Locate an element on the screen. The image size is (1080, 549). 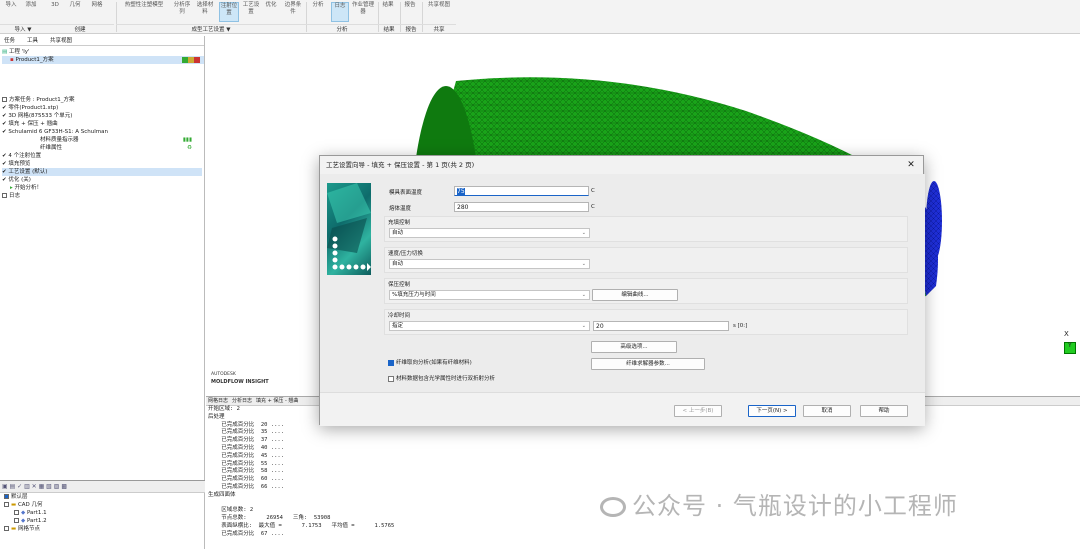
injection-location-button: 注射位置 is located at coordinates (229, 12).